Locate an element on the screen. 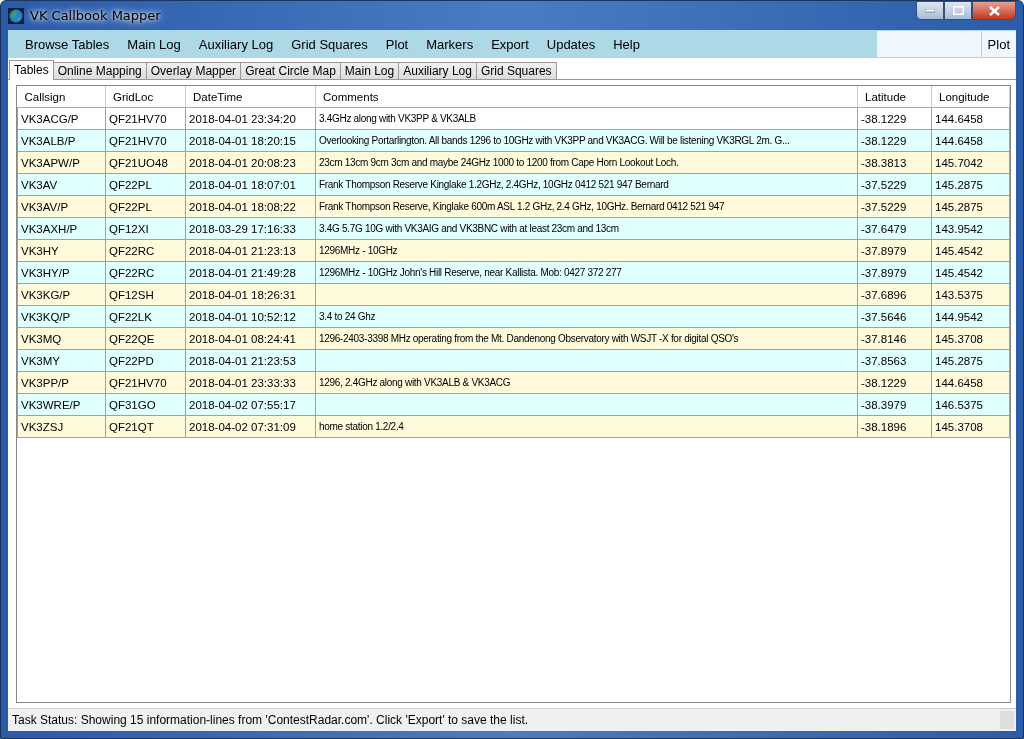 The height and width of the screenshot is (739, 1024). table-cell: VK3HY is located at coordinates (61, 250).